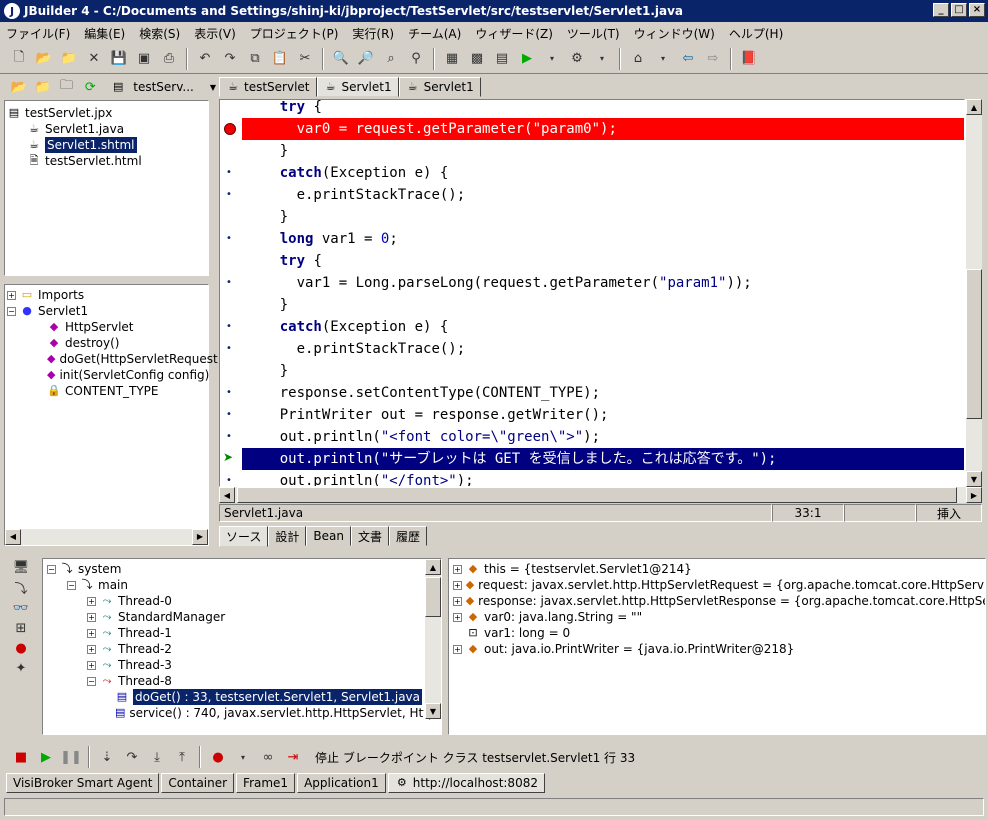 Image resolution: width=988 pixels, height=820 pixels. I want to click on code-line: PrintWriter out = response.getWriter();, so click(603, 415).